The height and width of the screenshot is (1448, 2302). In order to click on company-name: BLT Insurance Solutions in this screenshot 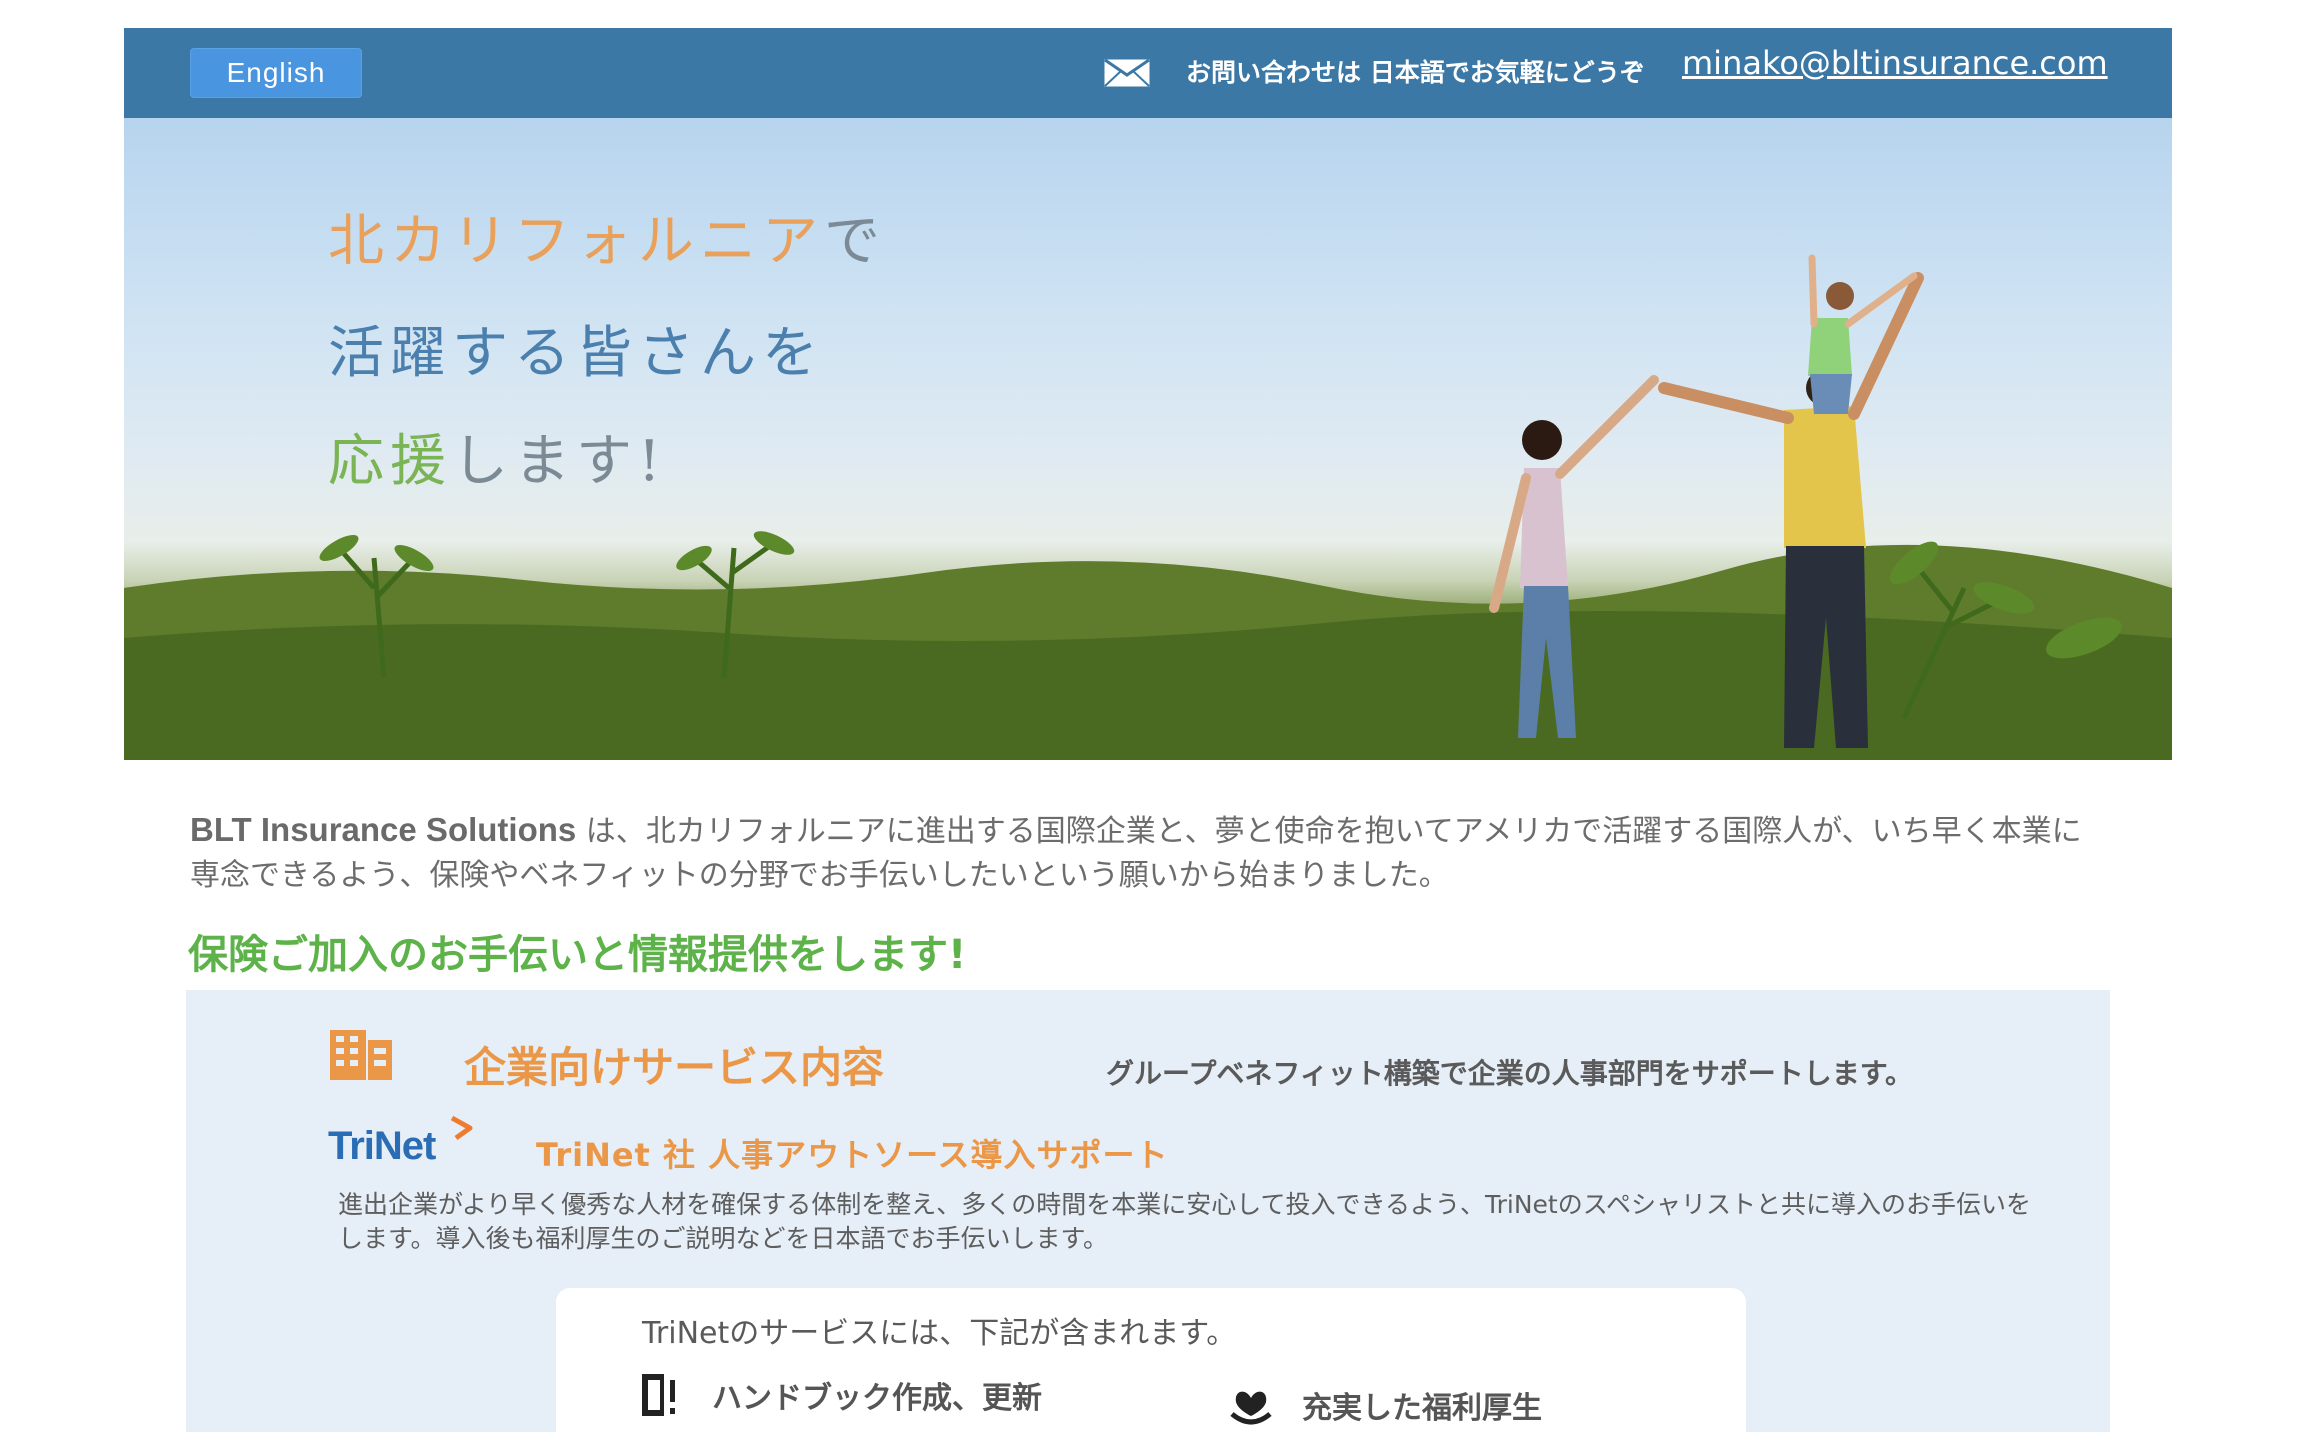, I will do `click(383, 829)`.